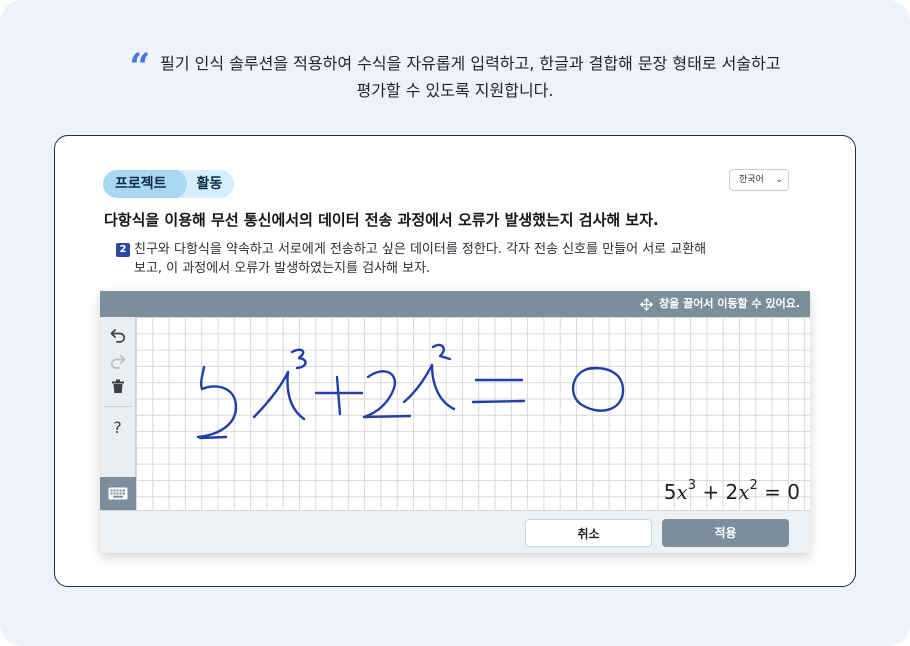 This screenshot has width=910, height=646. What do you see at coordinates (455, 304) in the screenshot?
I see `editor-drag-bar: 창을 끌어서 이동할 수 있어요.` at bounding box center [455, 304].